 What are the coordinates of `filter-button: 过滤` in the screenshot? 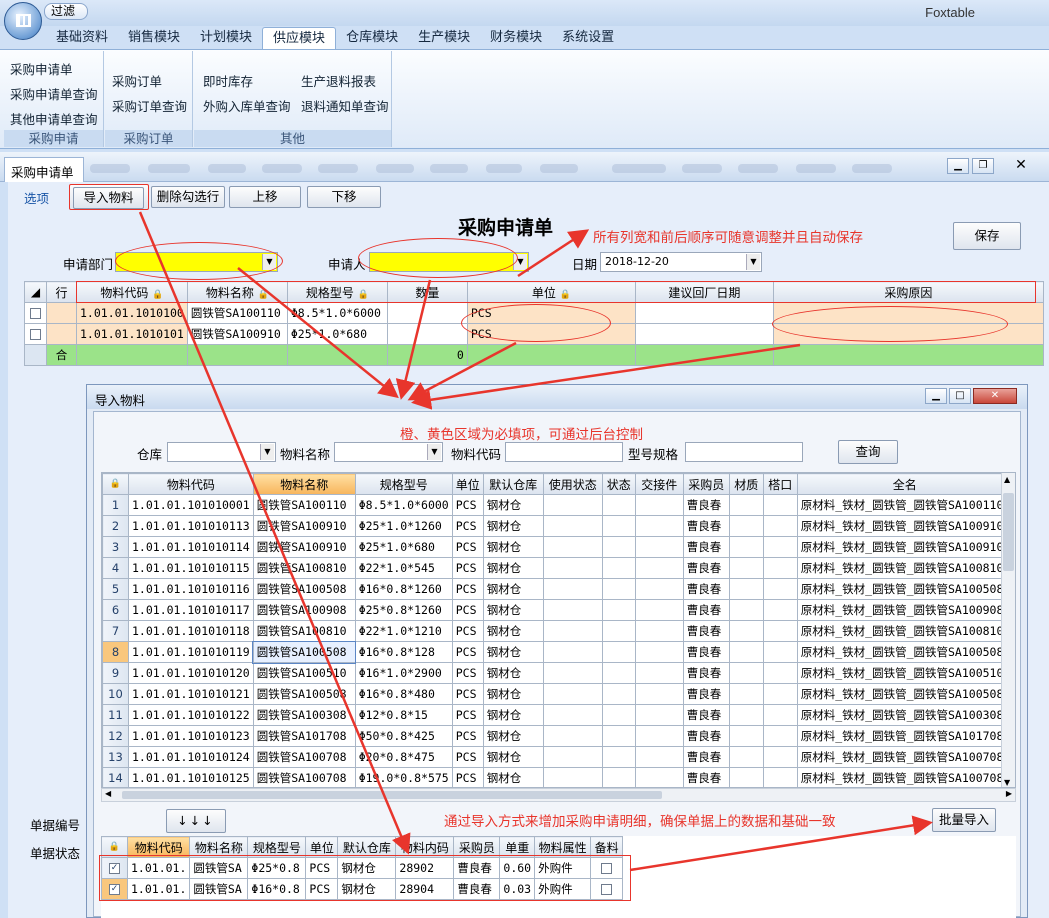 It's located at (66, 11).